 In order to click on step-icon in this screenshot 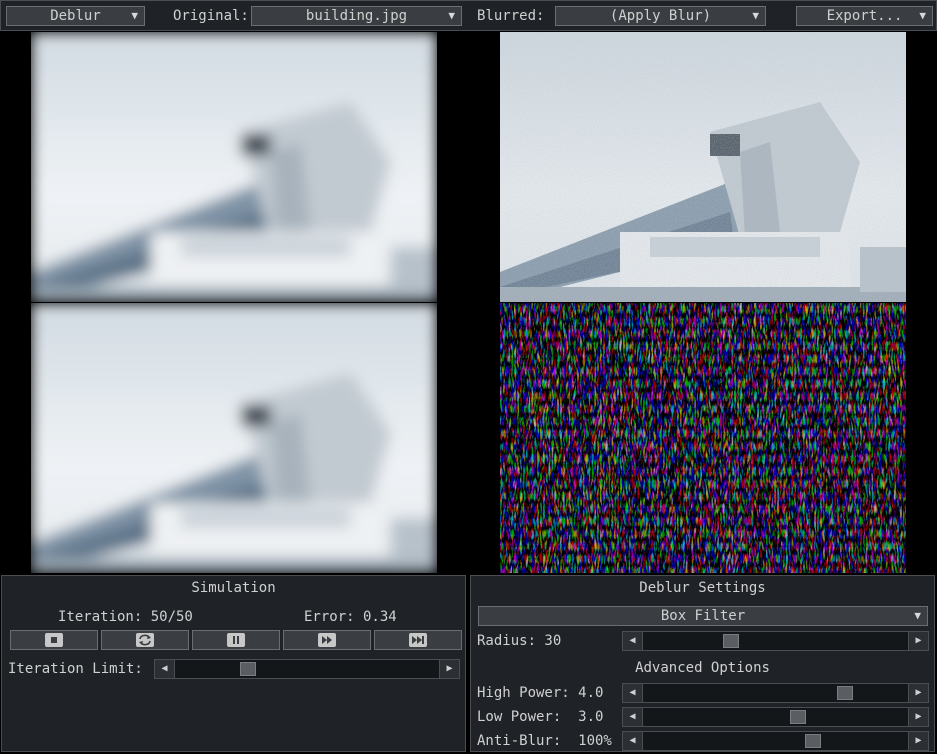, I will do `click(327, 640)`.